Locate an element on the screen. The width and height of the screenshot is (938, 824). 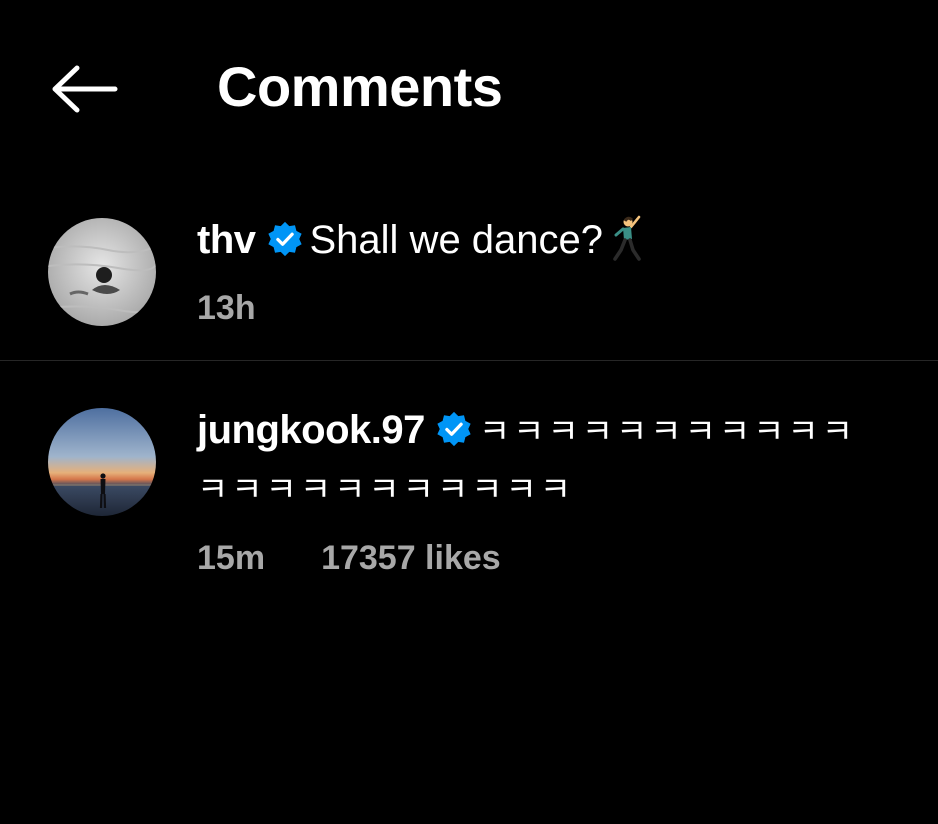
comment-meta: 13h is located at coordinates (560, 308).